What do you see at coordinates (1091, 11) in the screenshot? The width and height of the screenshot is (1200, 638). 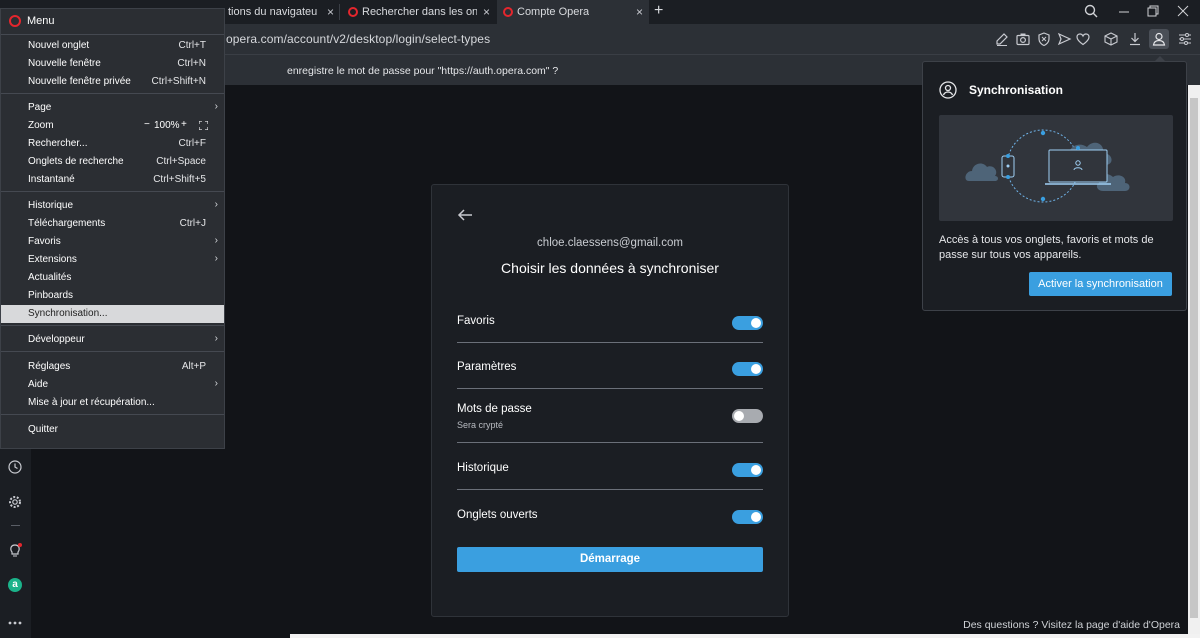 I see `search-tabs-icon` at bounding box center [1091, 11].